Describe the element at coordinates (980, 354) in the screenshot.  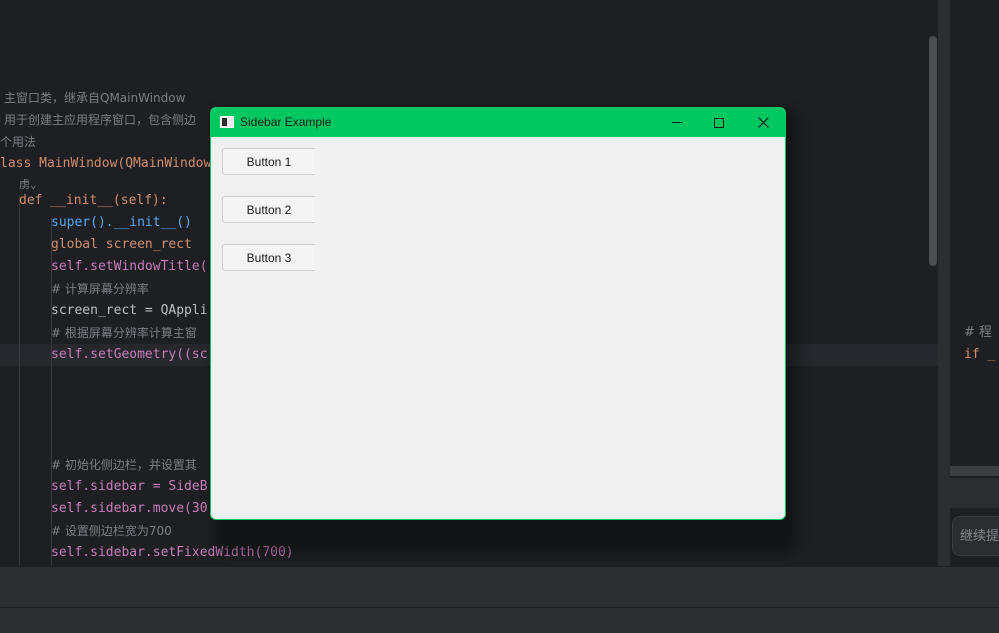
I see `code-line: if _` at that location.